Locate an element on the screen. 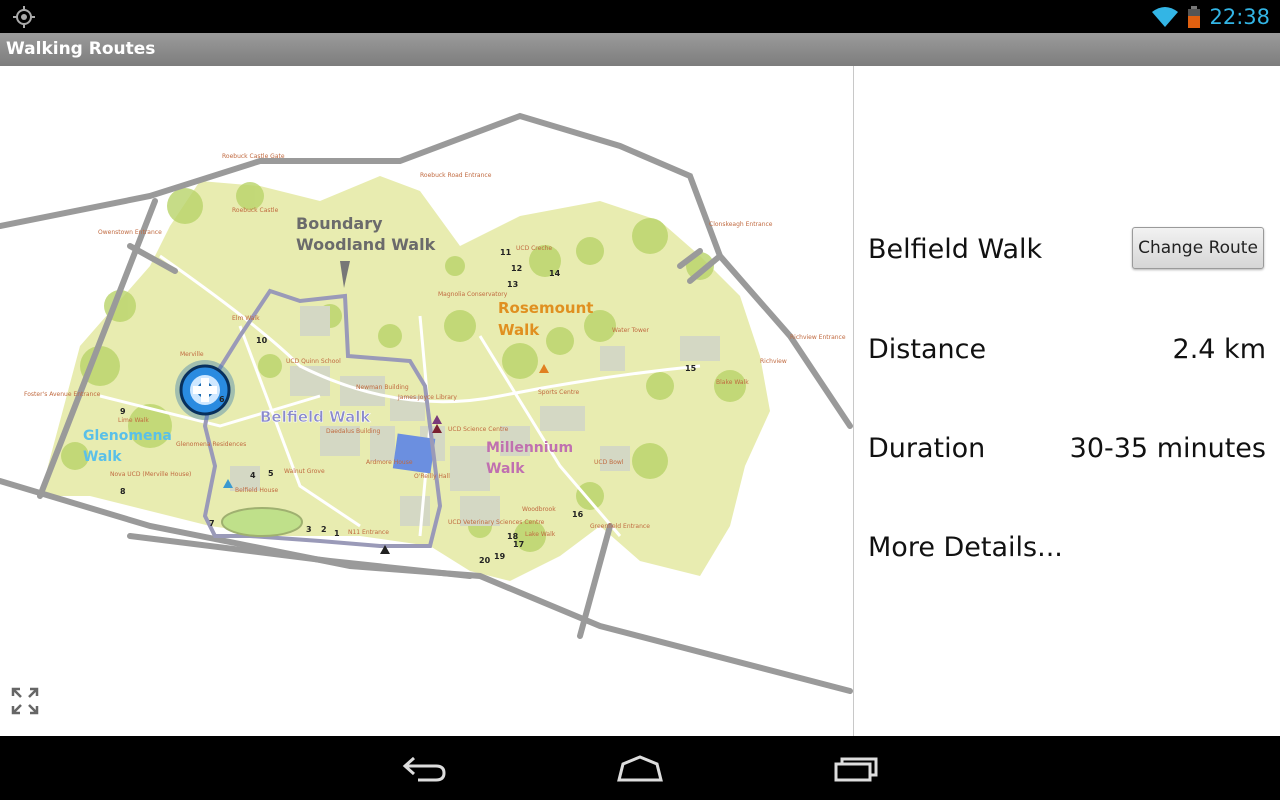 This screenshot has height=800, width=1280. place-vet: UCD Veterinary Sciences Centre is located at coordinates (496, 522).